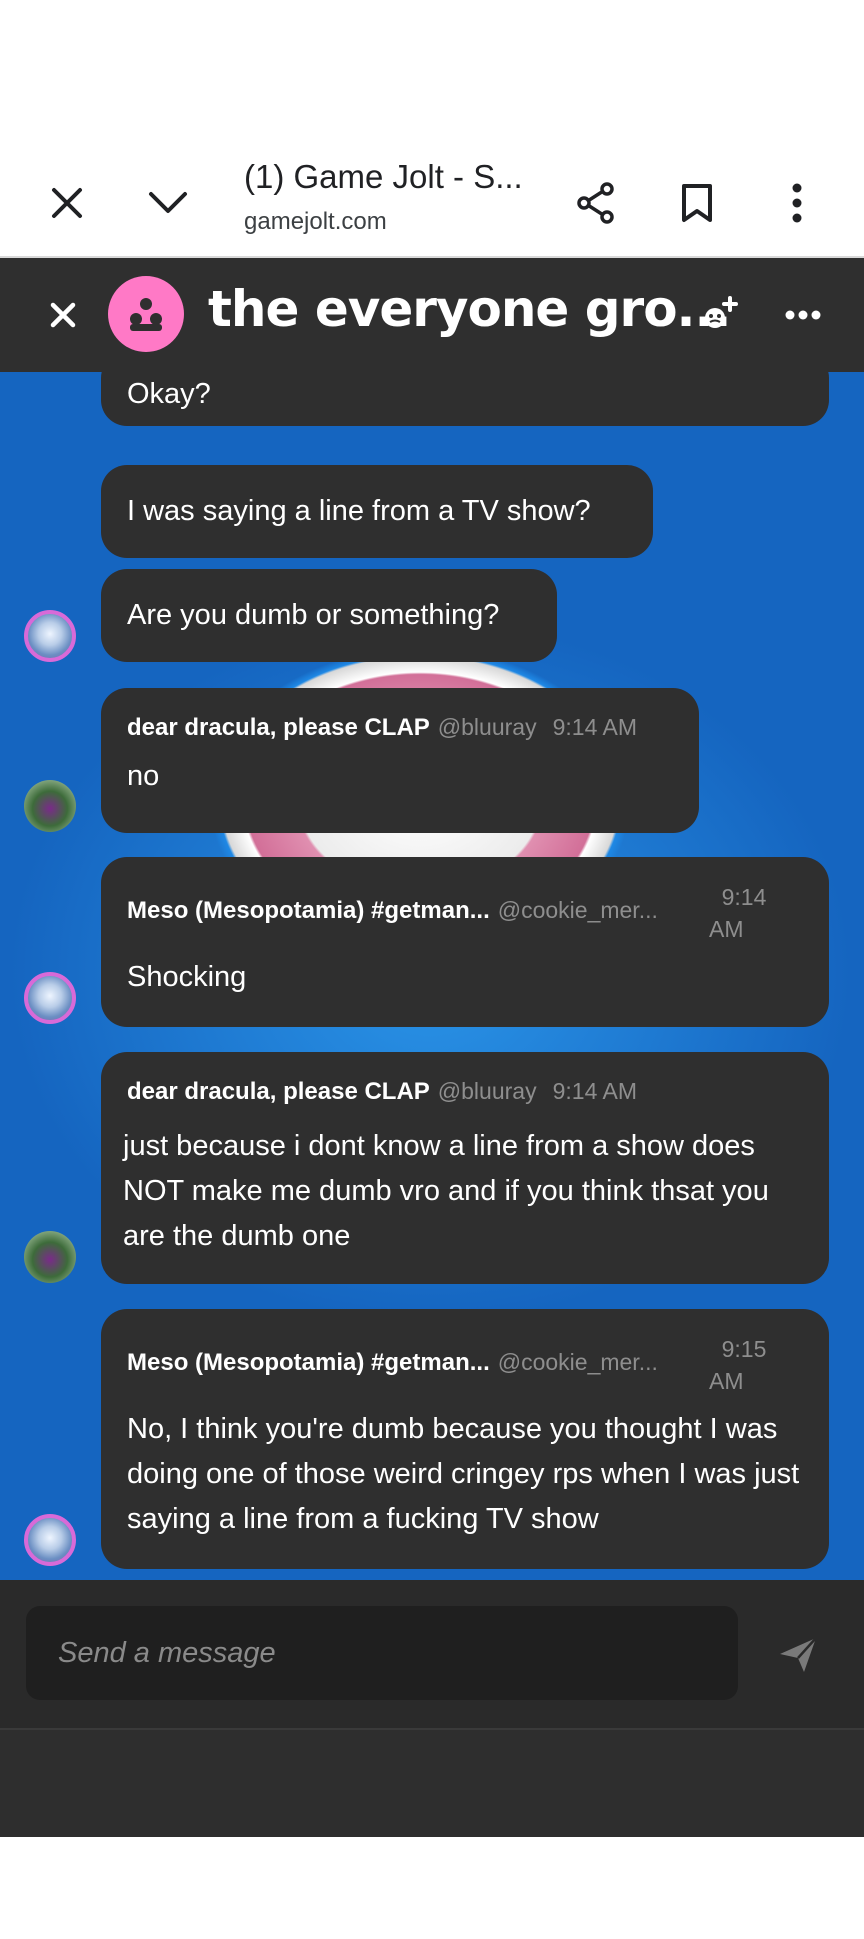  I want to click on message-bubble: Are you dumb or something?, so click(329, 615).